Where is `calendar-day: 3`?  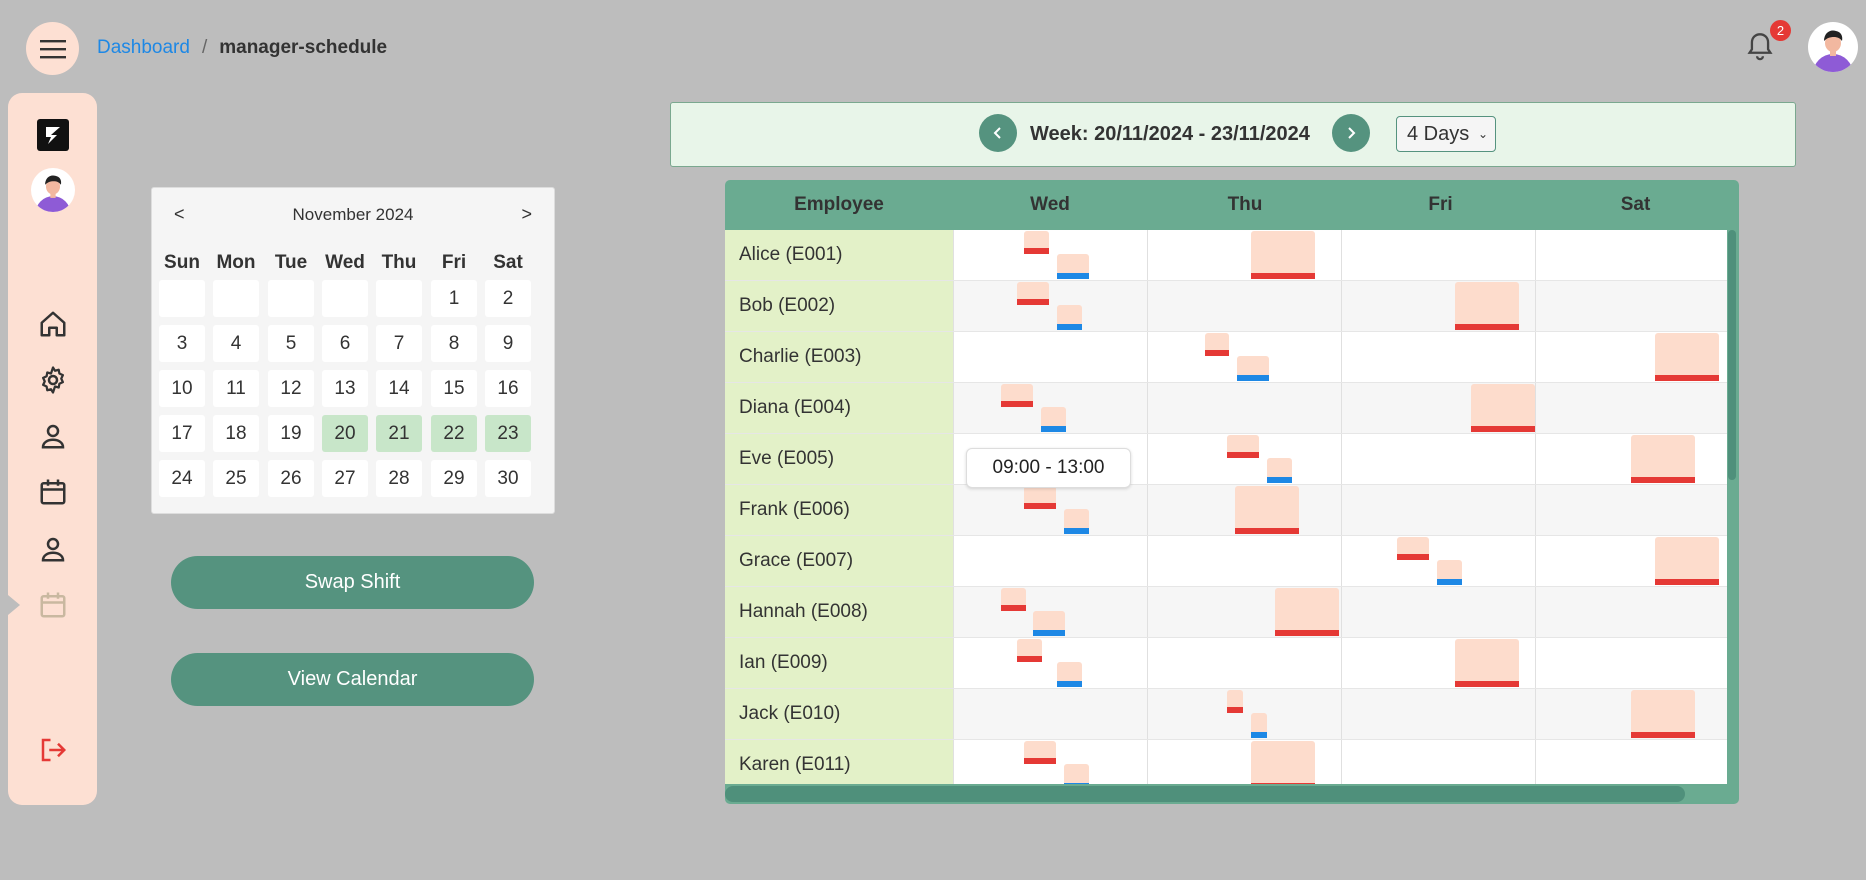
calendar-day: 3 is located at coordinates (182, 343).